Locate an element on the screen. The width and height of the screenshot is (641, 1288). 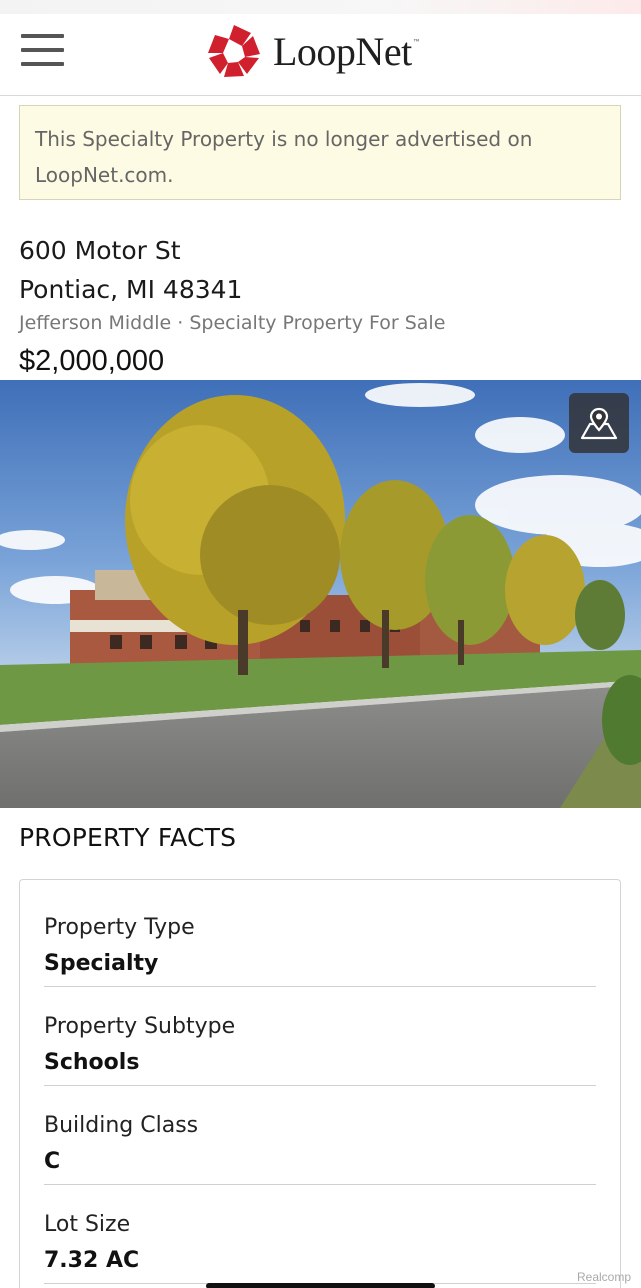
loopnet-logo-mark-icon is located at coordinates (234, 51).